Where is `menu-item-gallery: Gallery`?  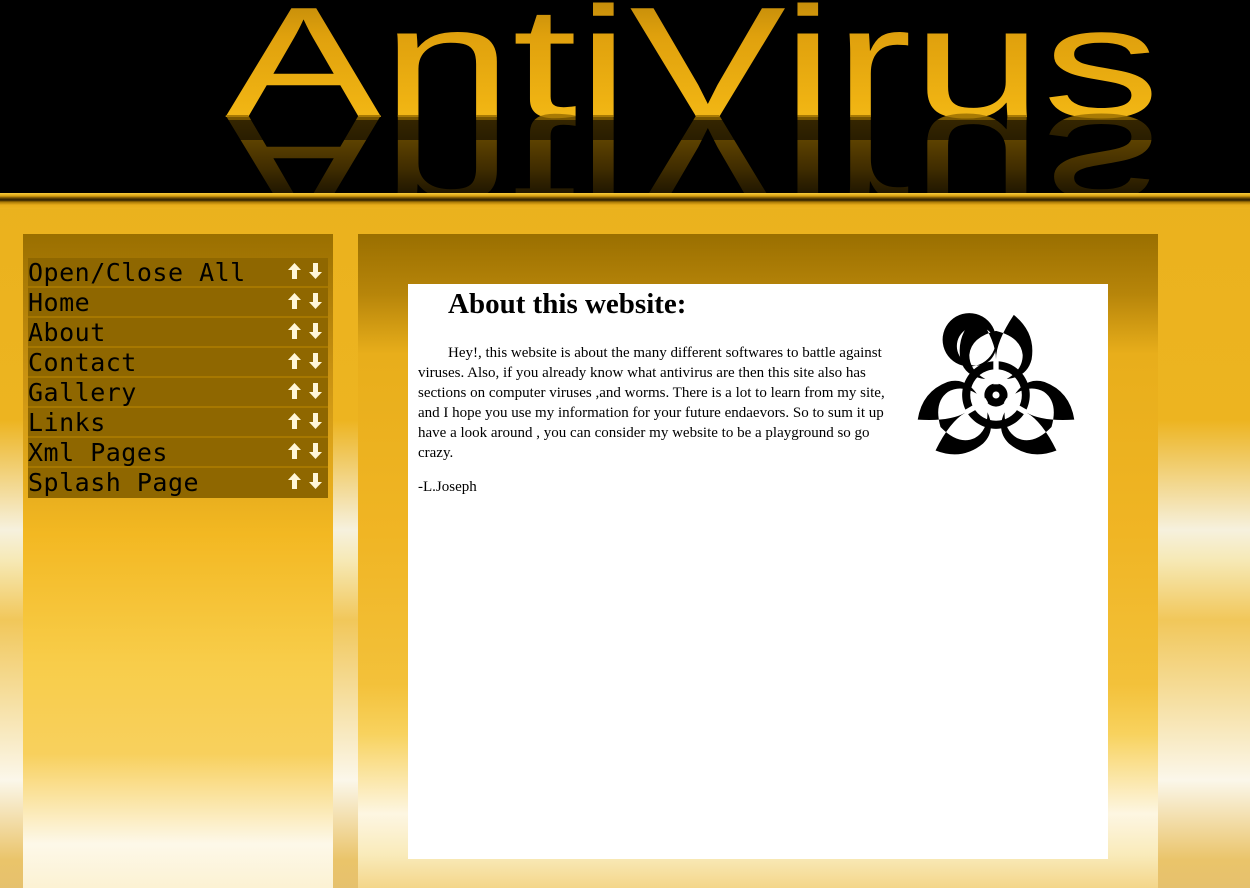
menu-item-gallery: Gallery is located at coordinates (178, 393).